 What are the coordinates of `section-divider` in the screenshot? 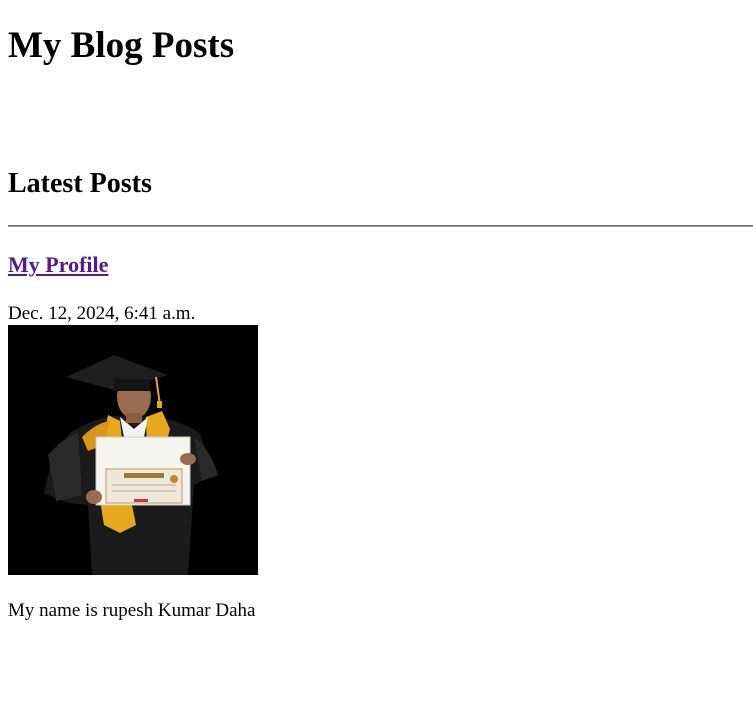 It's located at (380, 226).